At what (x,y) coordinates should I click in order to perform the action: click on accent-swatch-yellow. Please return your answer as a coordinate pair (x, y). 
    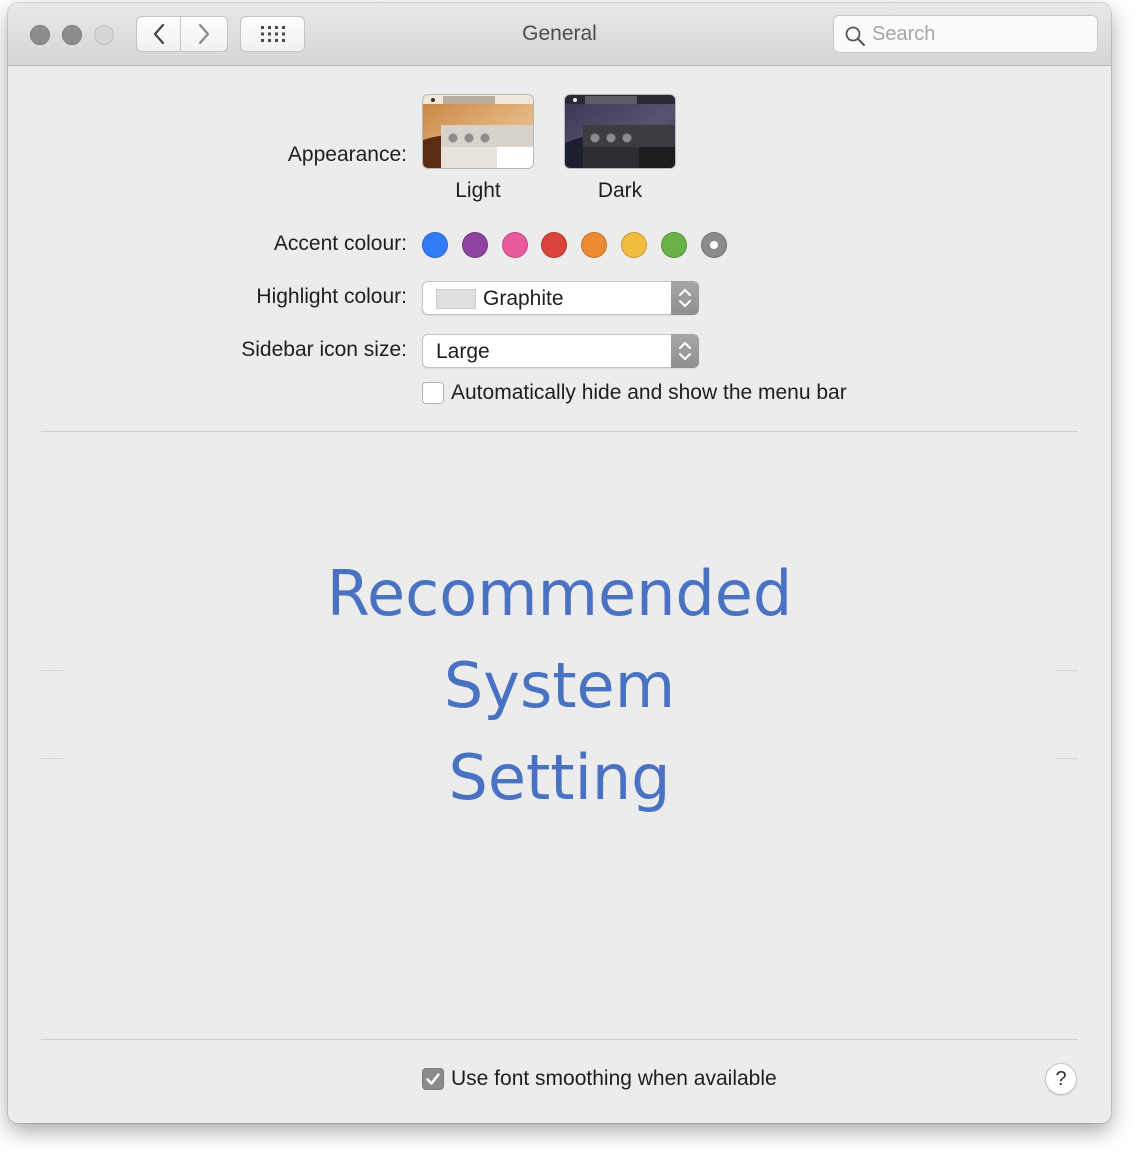
    Looking at the image, I should click on (634, 245).